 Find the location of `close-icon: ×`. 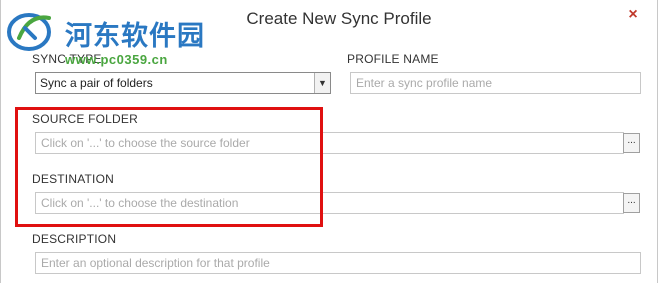

close-icon: × is located at coordinates (633, 16).